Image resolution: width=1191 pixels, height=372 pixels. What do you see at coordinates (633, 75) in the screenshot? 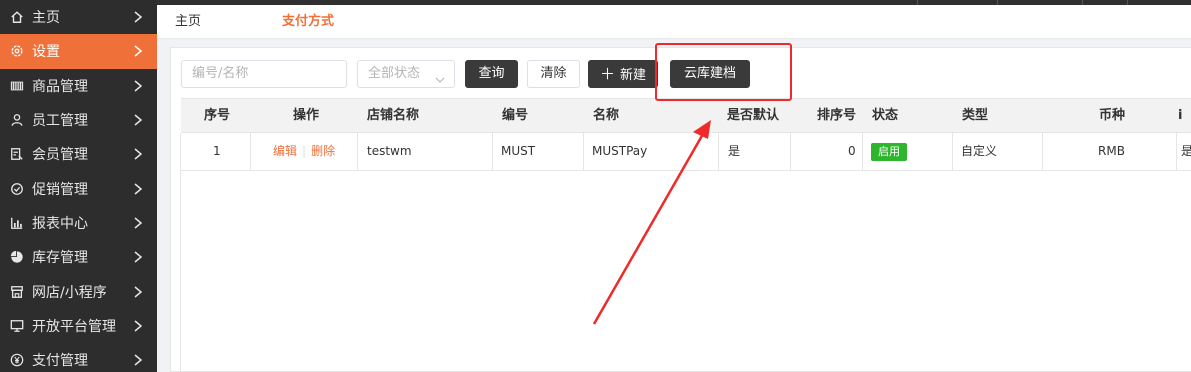
I see `new-button-label: 新建` at bounding box center [633, 75].